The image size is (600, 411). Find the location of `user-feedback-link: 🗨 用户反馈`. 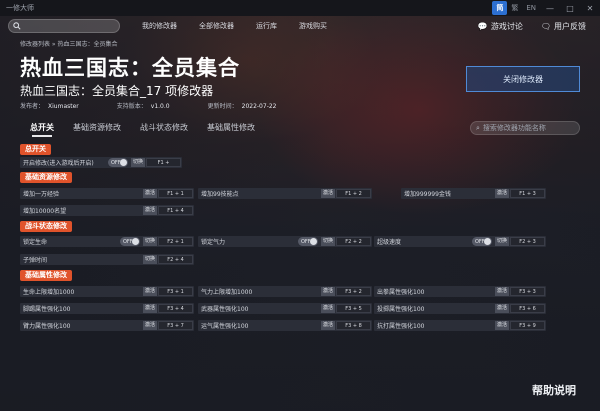

user-feedback-link: 🗨 用户反馈 is located at coordinates (563, 26).